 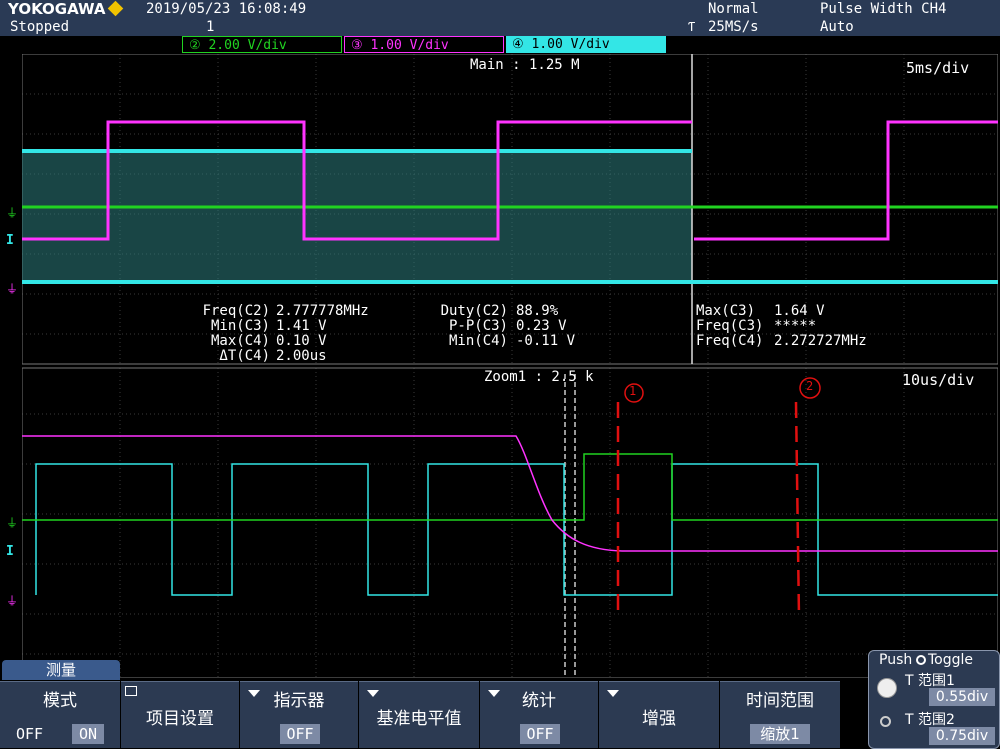 I want to click on ch4-trigger-marker-zoom: I, so click(x=10, y=551).